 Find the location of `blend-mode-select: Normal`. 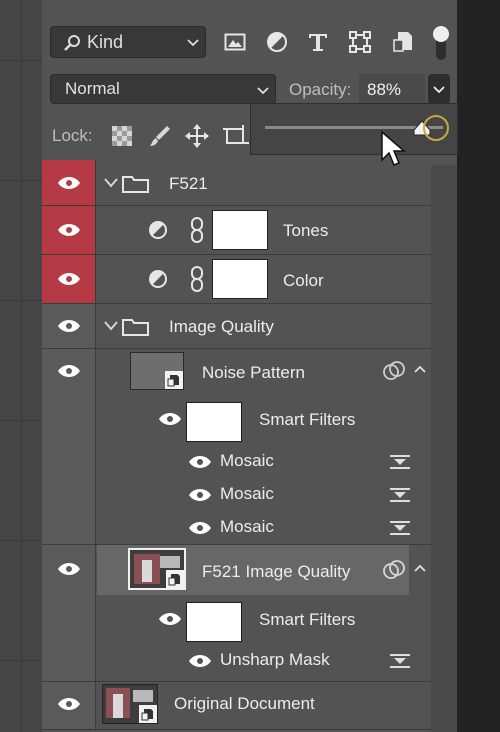

blend-mode-select: Normal is located at coordinates (163, 89).